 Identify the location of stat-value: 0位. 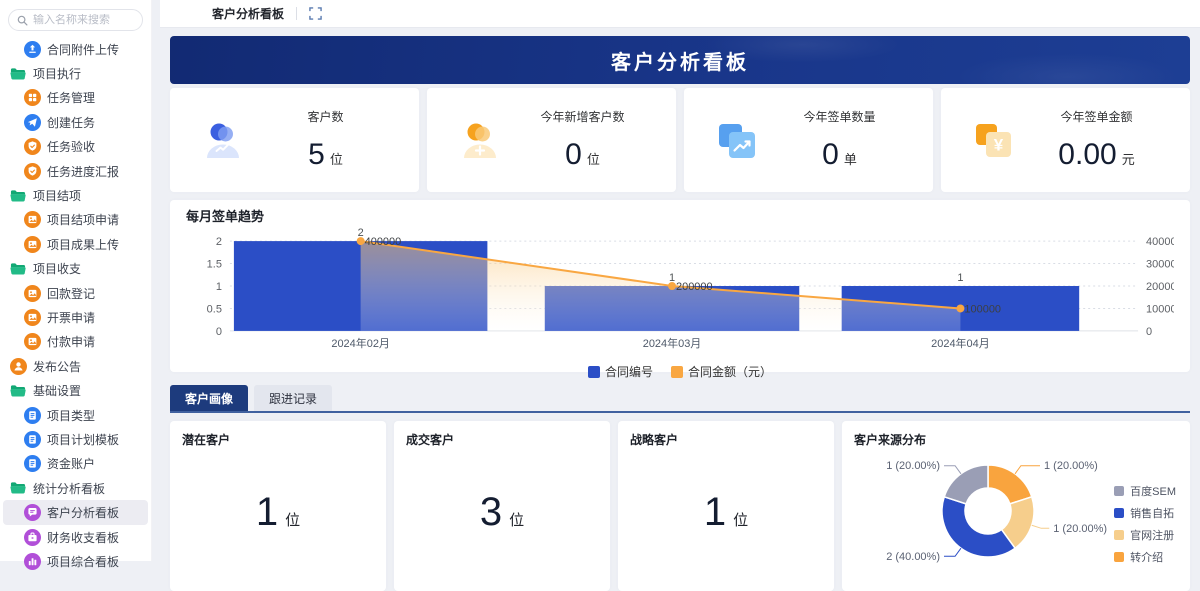
(582, 154).